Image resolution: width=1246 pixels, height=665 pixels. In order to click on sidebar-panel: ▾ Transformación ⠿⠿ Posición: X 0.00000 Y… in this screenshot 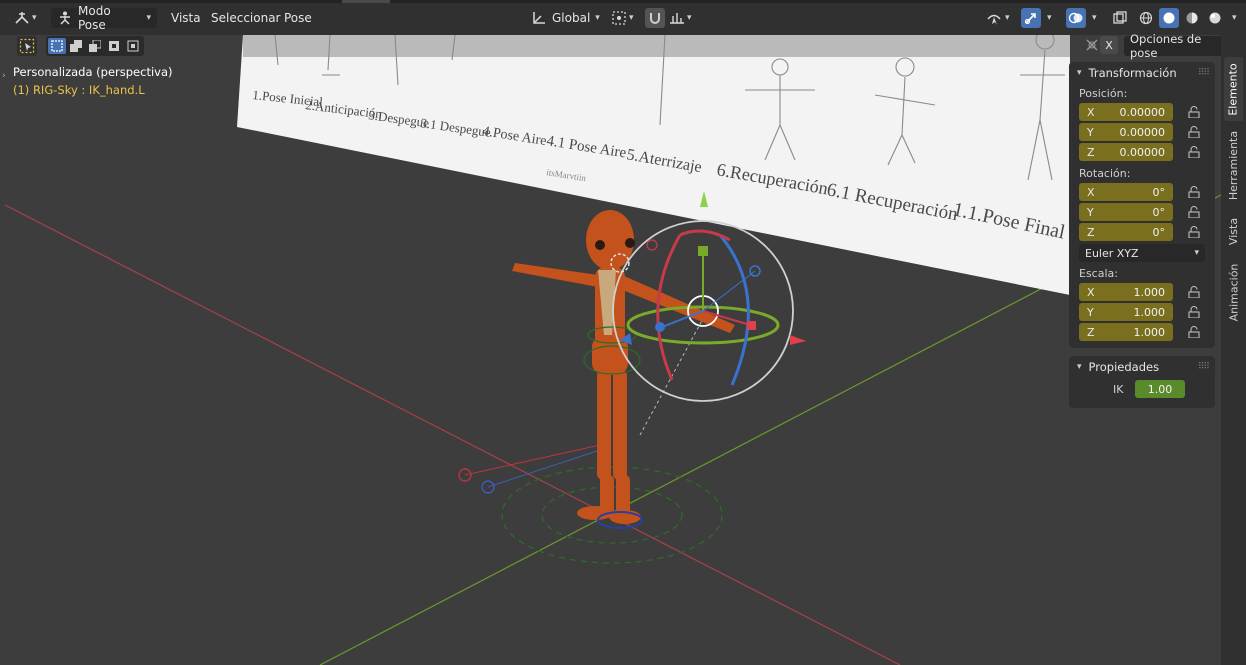, I will do `click(1142, 238)`.